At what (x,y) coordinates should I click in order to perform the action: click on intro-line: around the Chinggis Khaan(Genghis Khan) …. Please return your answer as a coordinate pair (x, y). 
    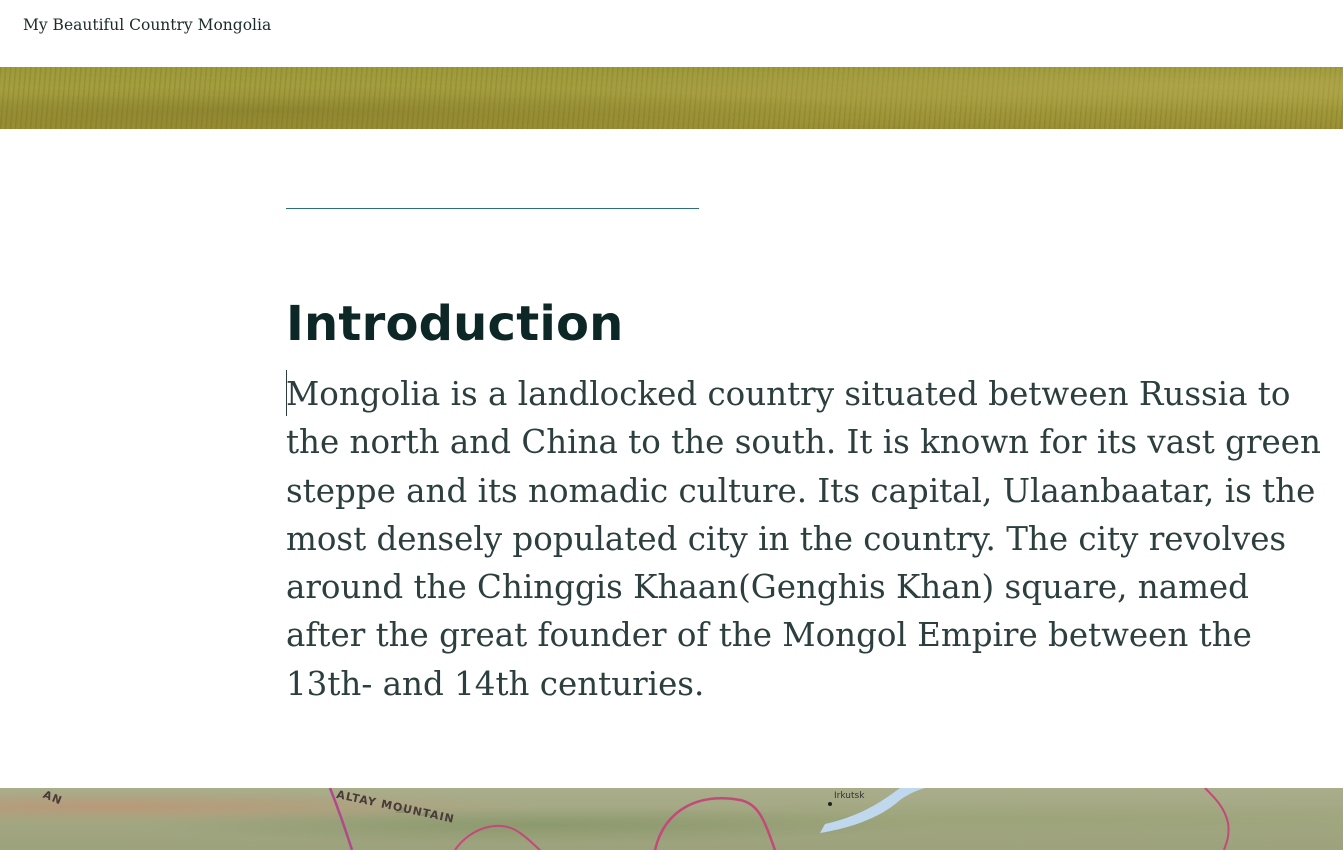
    Looking at the image, I should click on (767, 587).